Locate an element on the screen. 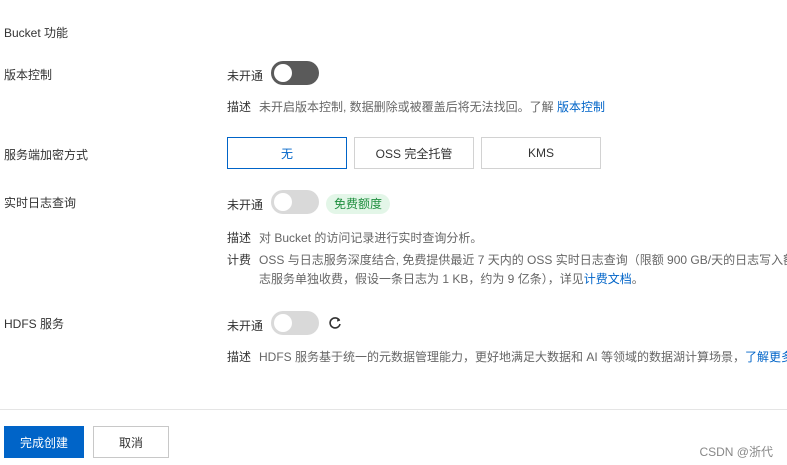 The height and width of the screenshot is (465, 787). desc-text: 未开启版本控制, 数据删除或被覆盖后将无法找回。了解 is located at coordinates (408, 107).